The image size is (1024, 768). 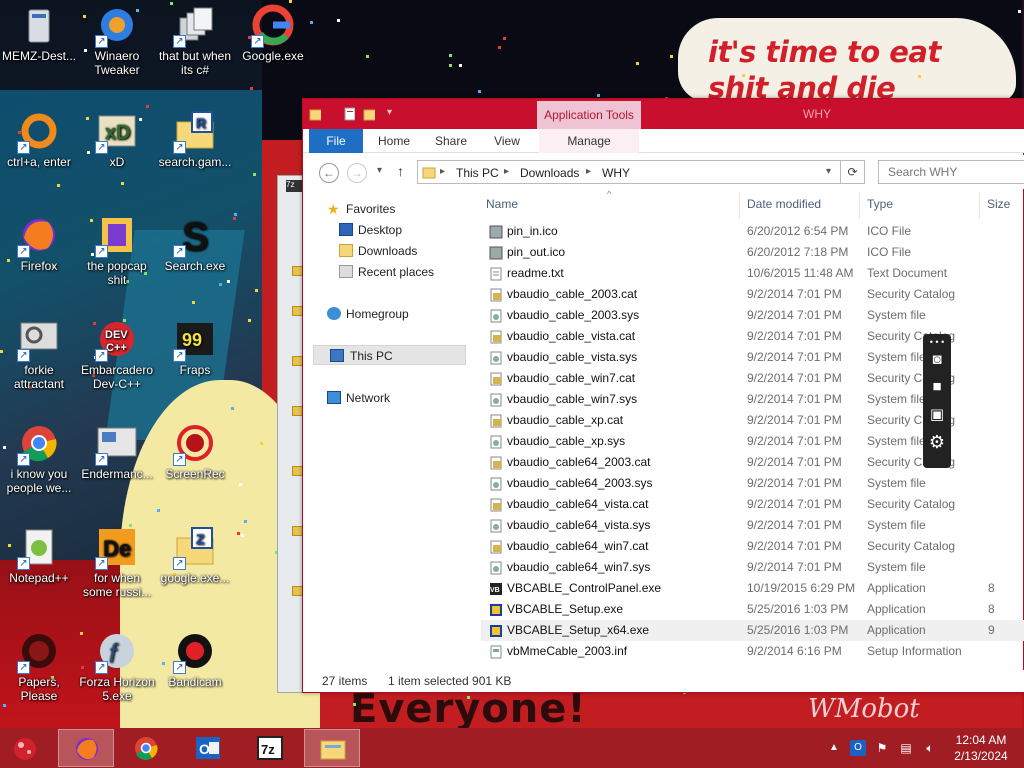 What do you see at coordinates (369, 114) in the screenshot?
I see `new-folder-icon` at bounding box center [369, 114].